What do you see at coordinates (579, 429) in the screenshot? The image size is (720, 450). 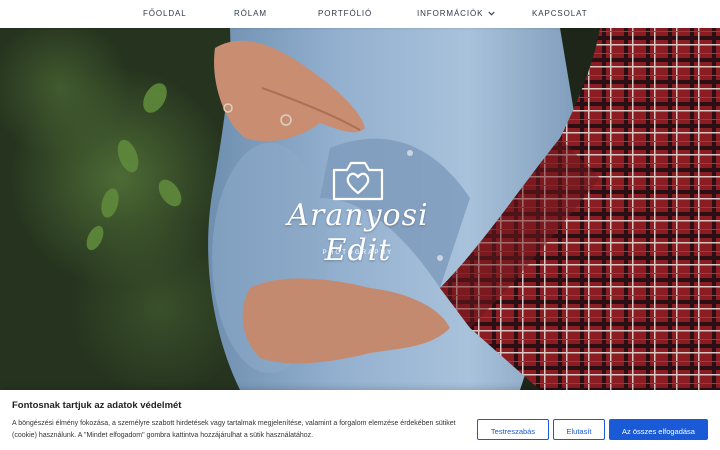 I see `reject-button: Elutasít` at bounding box center [579, 429].